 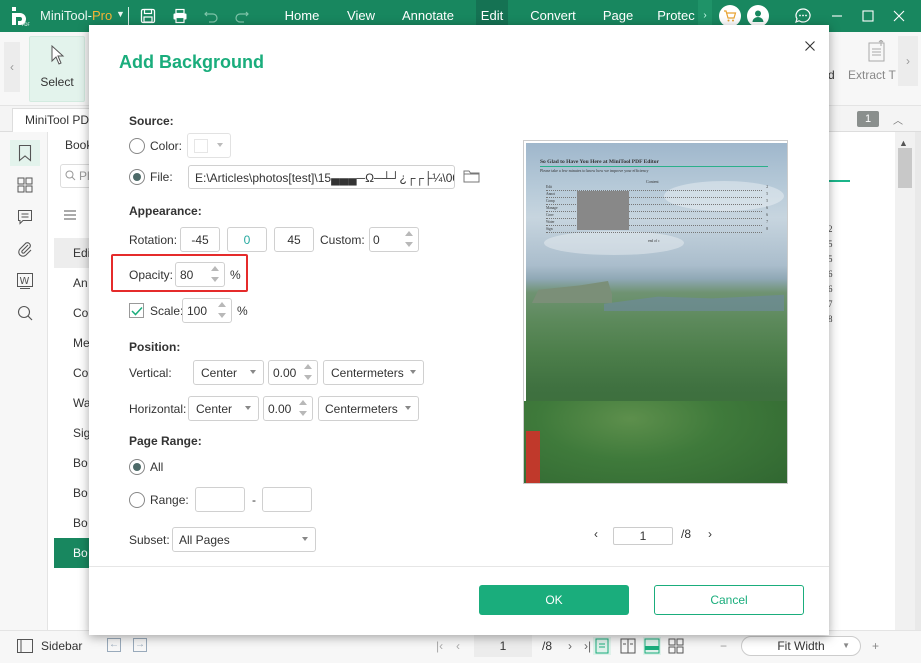 What do you see at coordinates (57, 69) in the screenshot?
I see `select-tool-button: Select` at bounding box center [57, 69].